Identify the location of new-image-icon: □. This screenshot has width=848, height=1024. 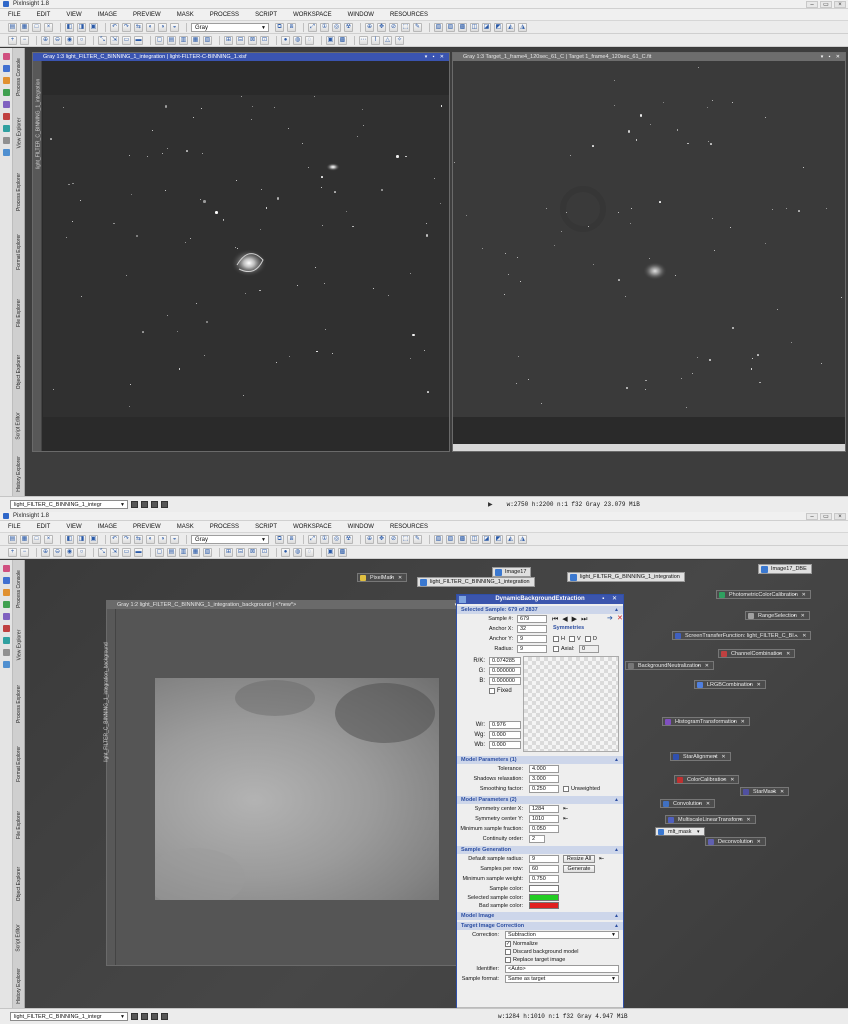
(36, 27).